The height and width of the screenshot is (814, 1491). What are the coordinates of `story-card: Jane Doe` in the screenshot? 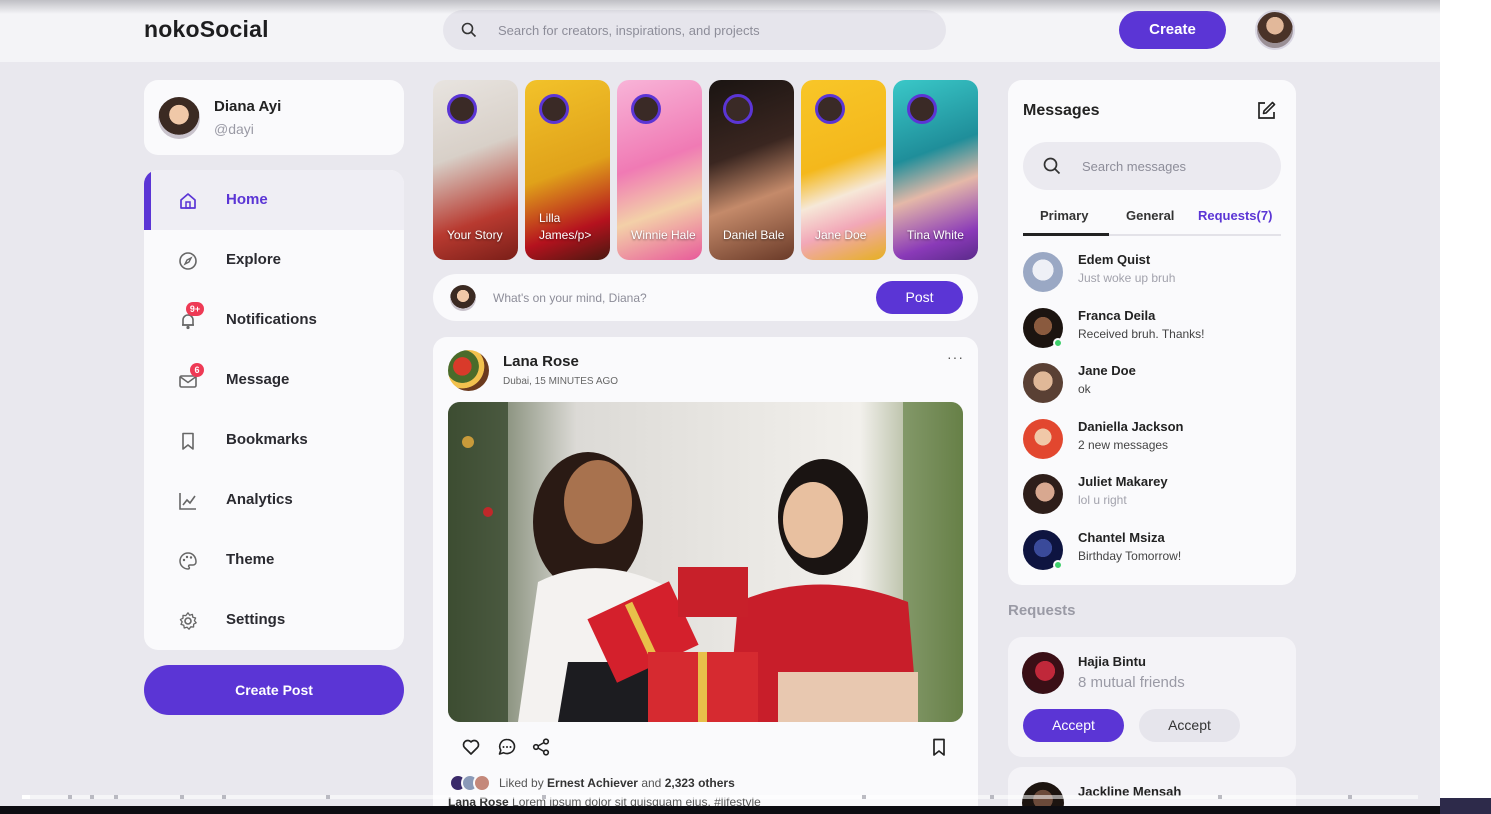 It's located at (843, 170).